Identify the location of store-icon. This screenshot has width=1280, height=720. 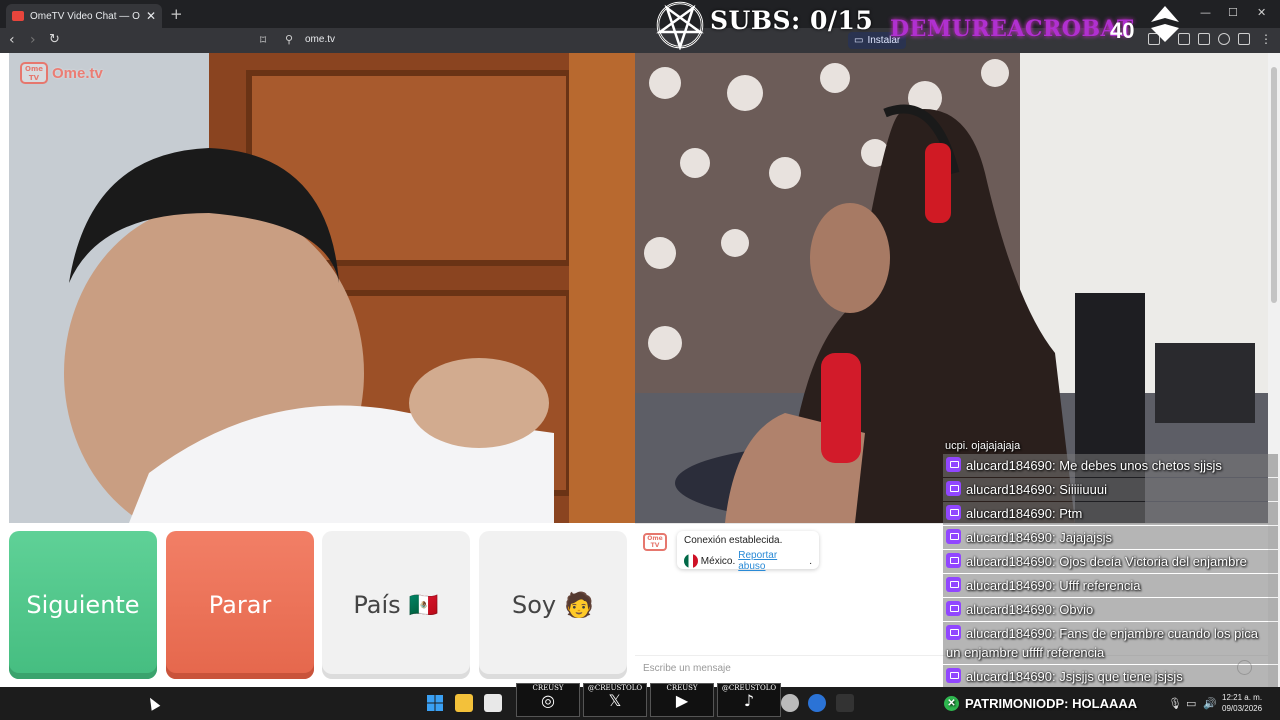
(493, 703).